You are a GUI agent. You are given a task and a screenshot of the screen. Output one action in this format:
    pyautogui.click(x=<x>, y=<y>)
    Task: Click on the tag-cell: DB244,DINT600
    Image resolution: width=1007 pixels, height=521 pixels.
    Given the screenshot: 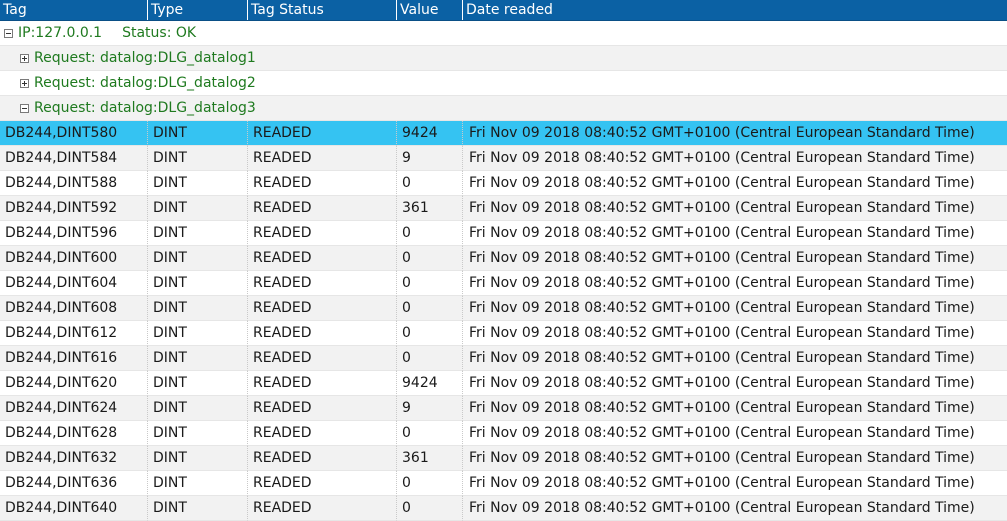 What is the action you would take?
    pyautogui.click(x=74, y=258)
    